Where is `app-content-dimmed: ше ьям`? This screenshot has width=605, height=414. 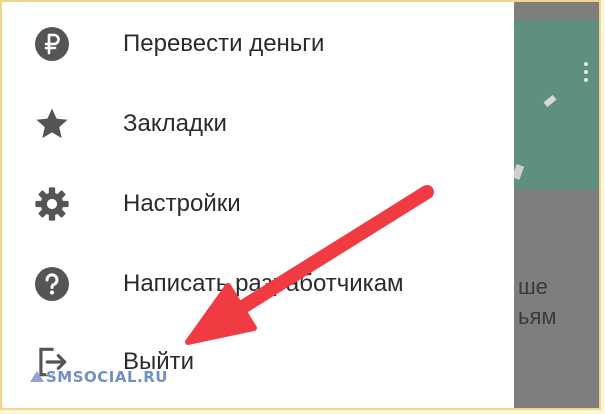 app-content-dimmed: ше ьям is located at coordinates (556, 205).